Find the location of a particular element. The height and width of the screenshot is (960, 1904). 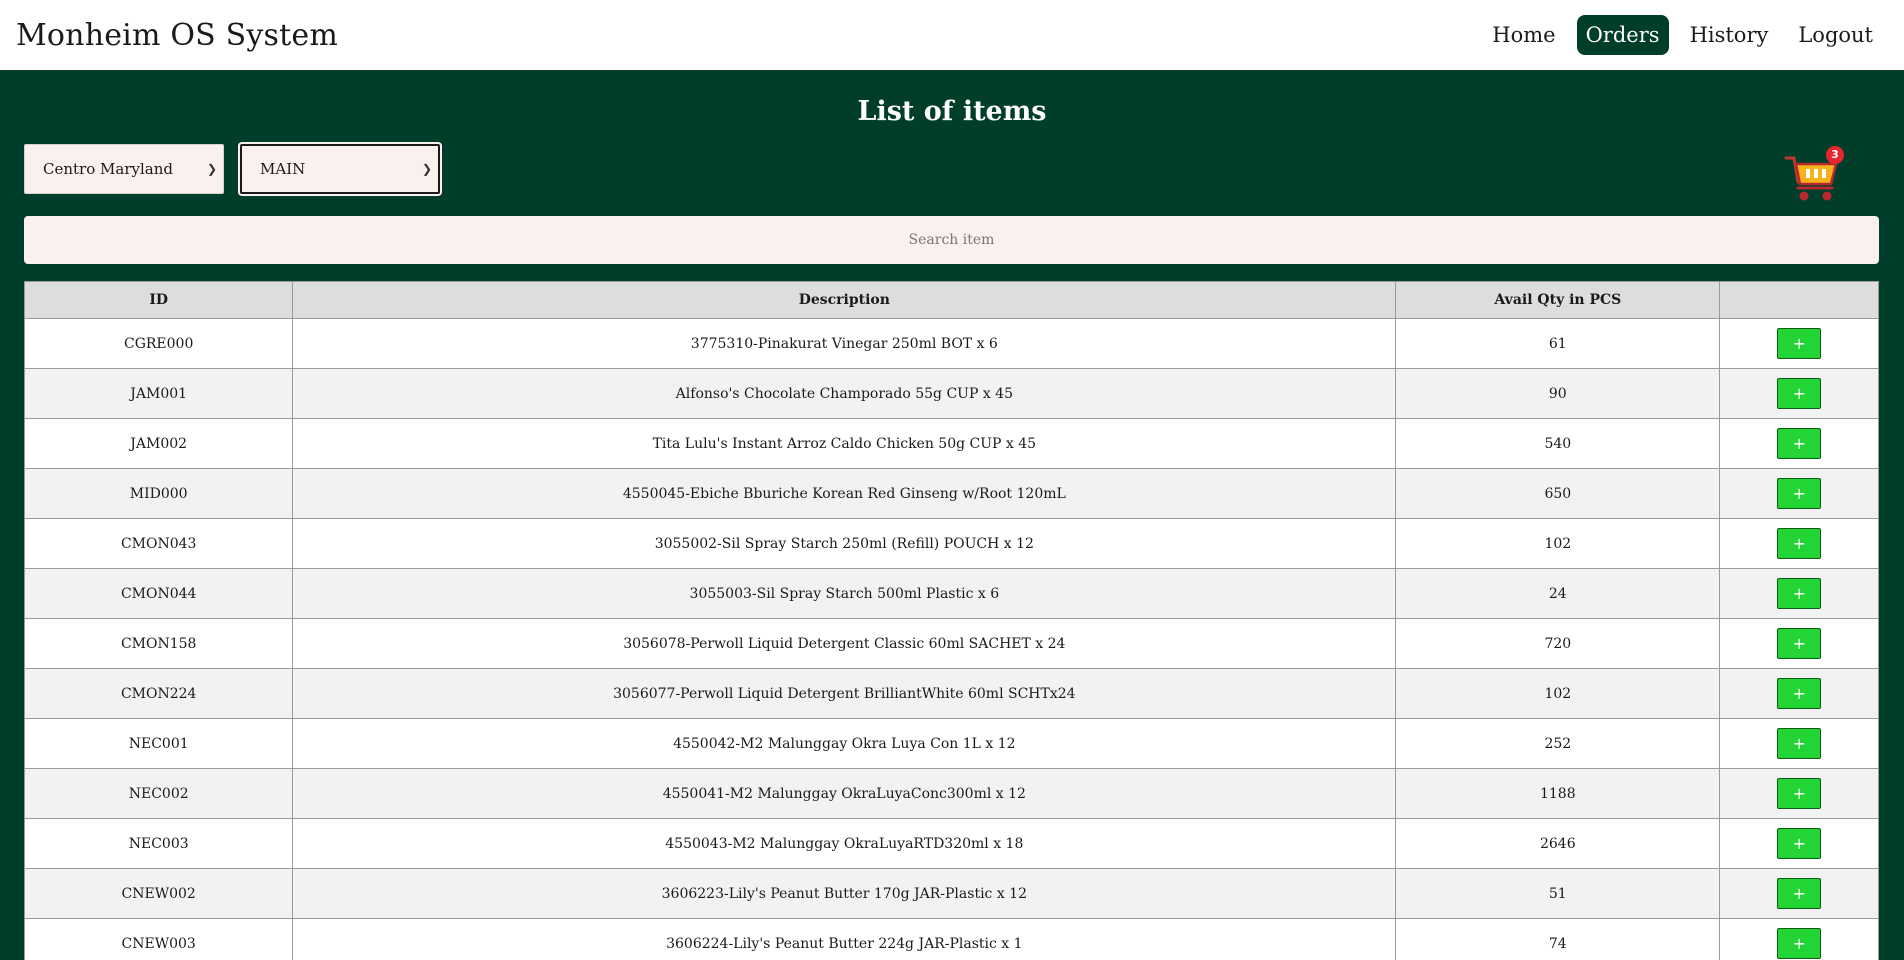

item-qty: 24 is located at coordinates (1558, 593).